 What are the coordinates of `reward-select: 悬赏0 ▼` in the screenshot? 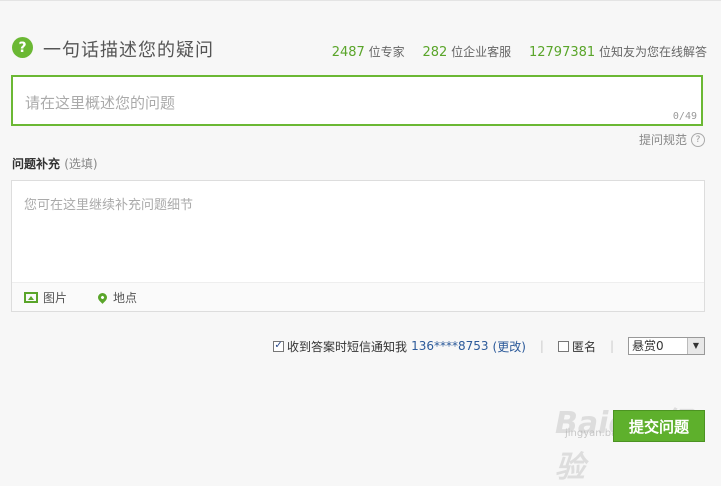 It's located at (666, 346).